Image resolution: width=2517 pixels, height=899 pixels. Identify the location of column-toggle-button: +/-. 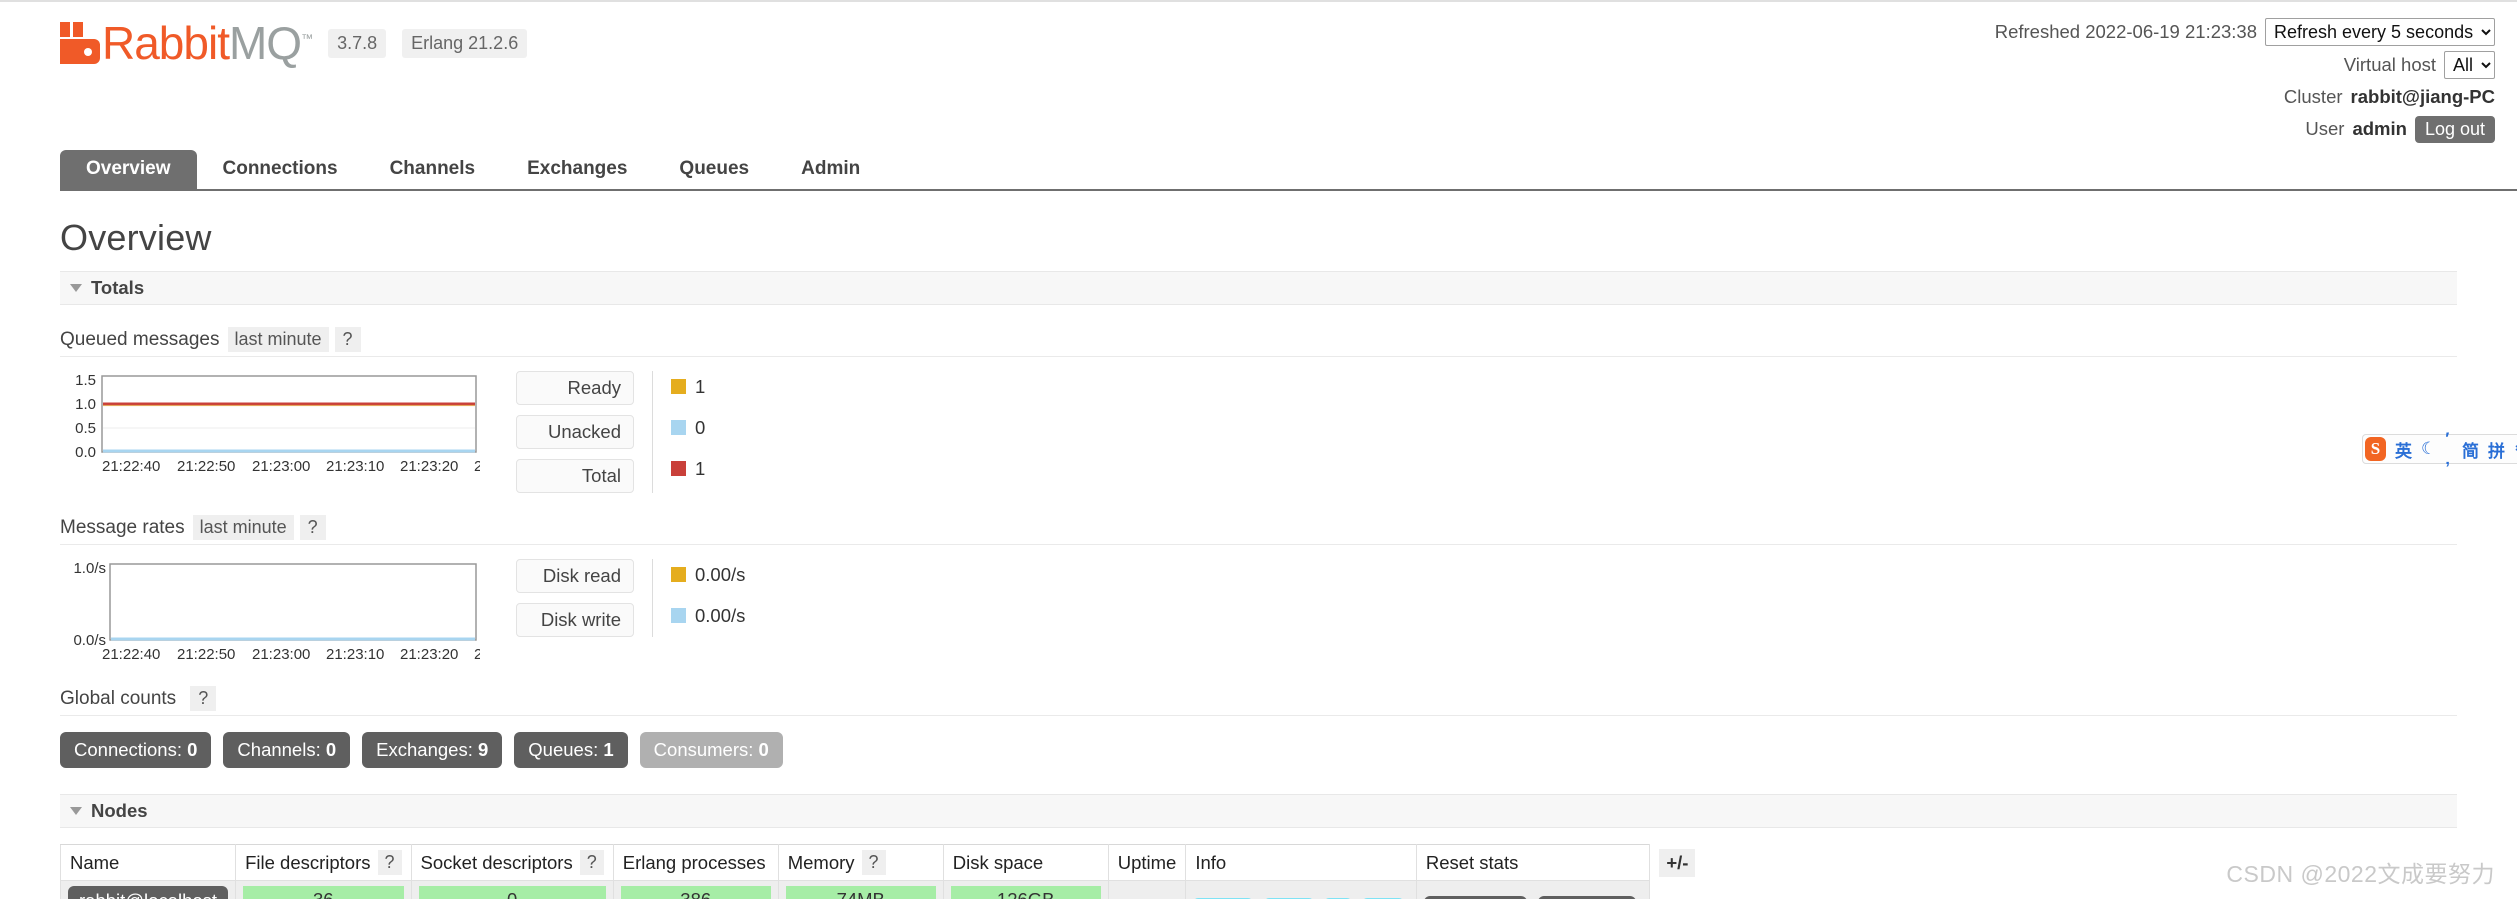
(1677, 862).